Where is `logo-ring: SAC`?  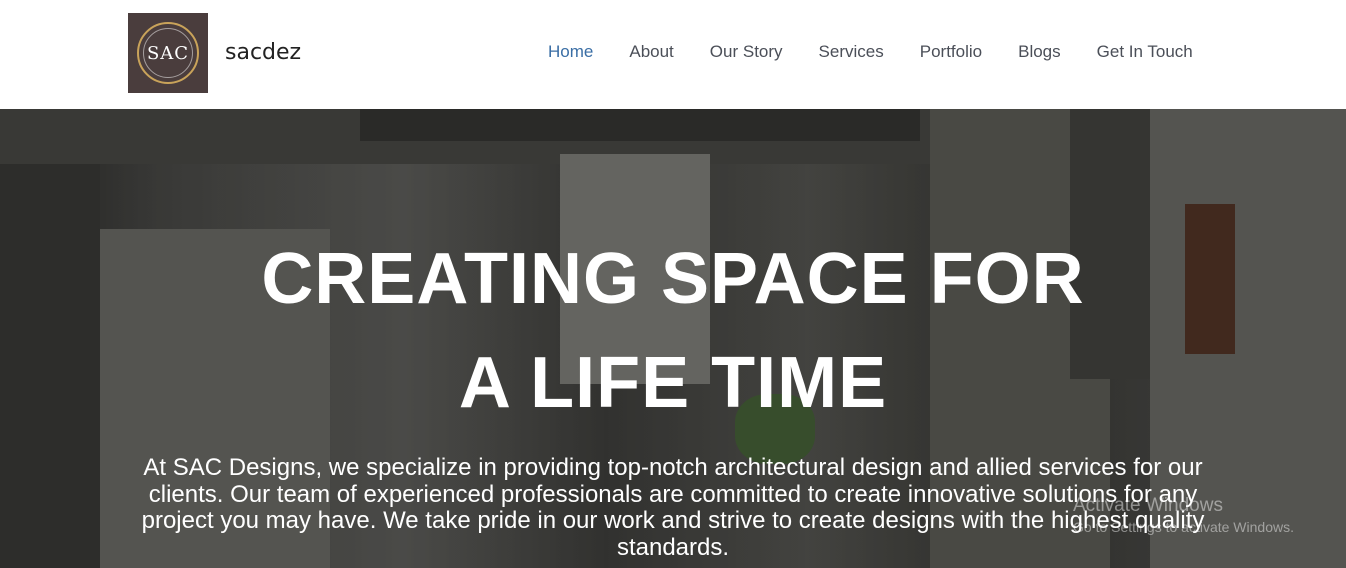 logo-ring: SAC is located at coordinates (168, 53).